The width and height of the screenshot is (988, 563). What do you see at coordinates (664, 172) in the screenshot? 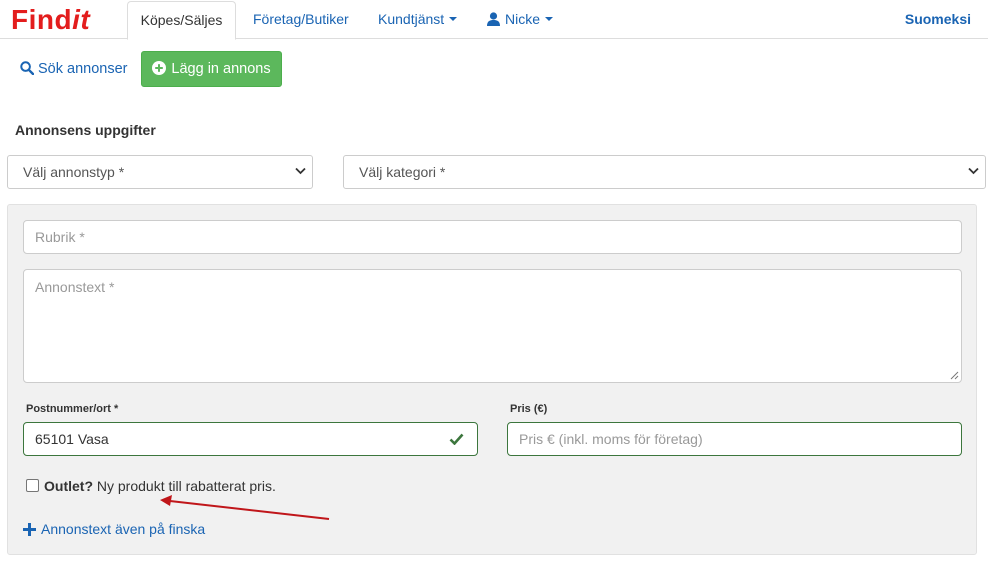
I see `category-select: Välj kategori *` at bounding box center [664, 172].